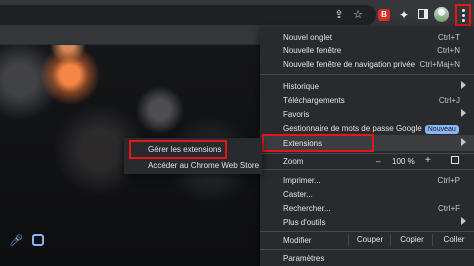 This screenshot has height=266, width=474. I want to click on puzzle-extensions-icon: ✦, so click(404, 15).